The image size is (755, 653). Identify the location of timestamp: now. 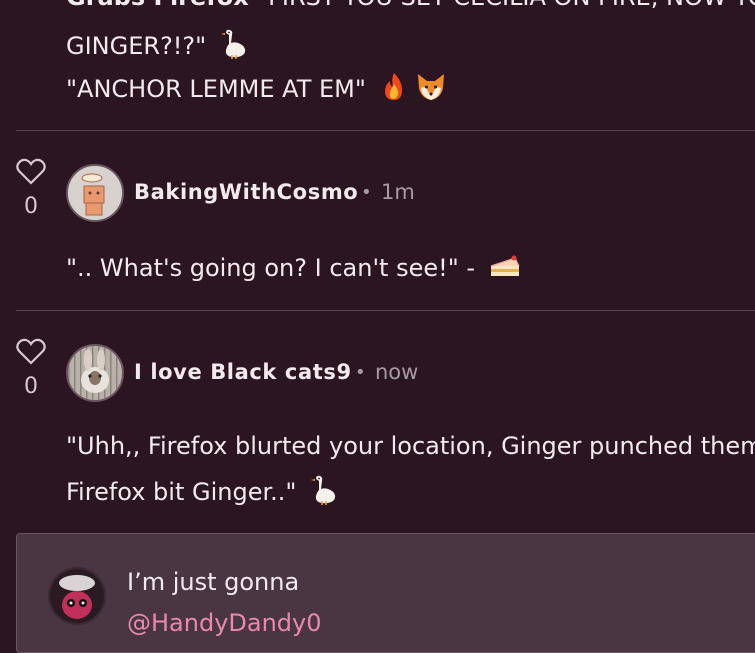
(397, 372).